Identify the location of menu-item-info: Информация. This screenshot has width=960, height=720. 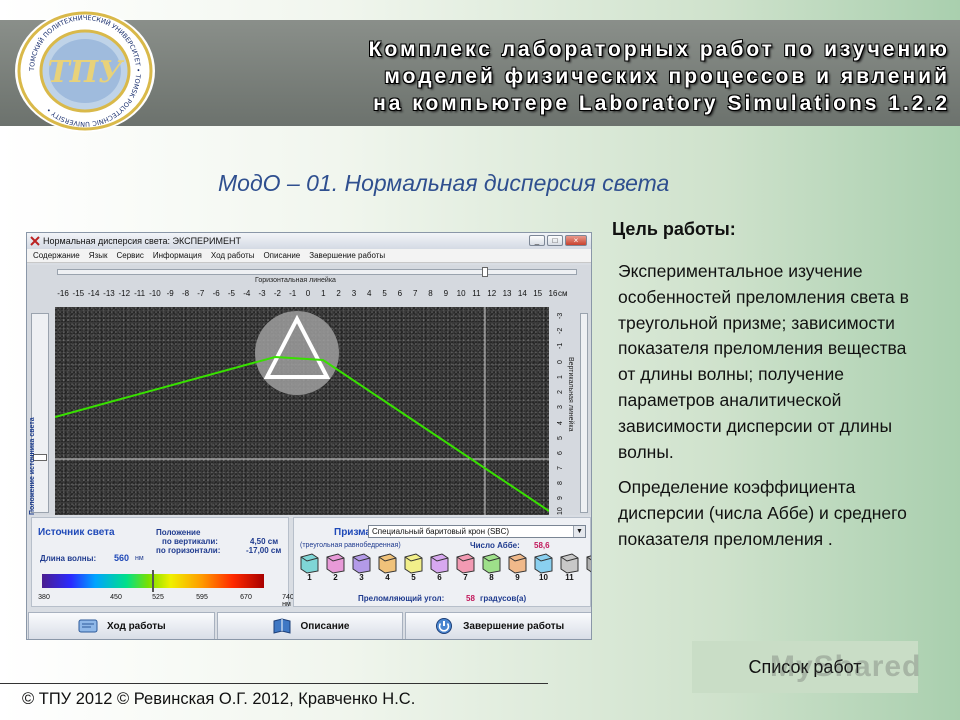
(177, 255).